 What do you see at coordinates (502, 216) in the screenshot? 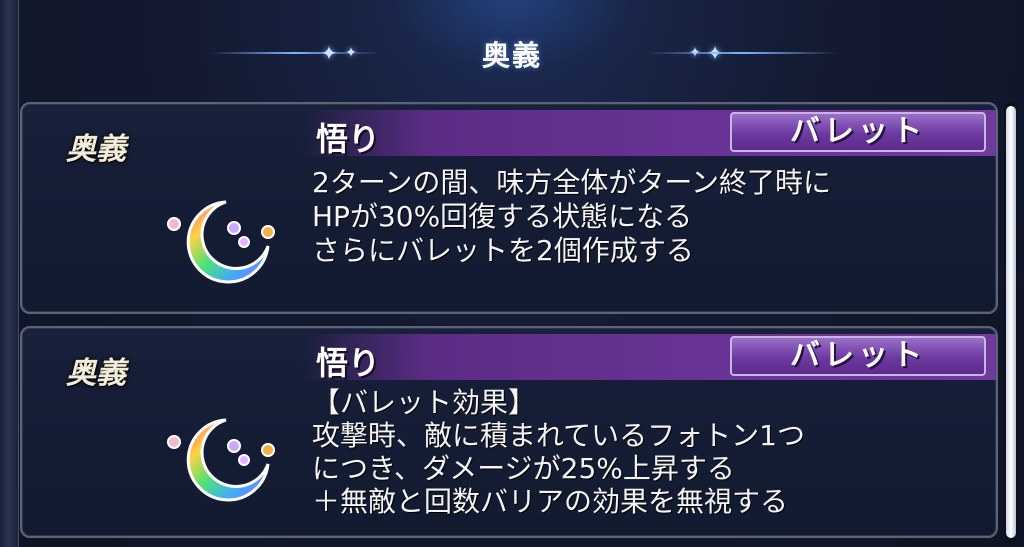
I see `description-line: HPが30%回復する状態になる` at bounding box center [502, 216].